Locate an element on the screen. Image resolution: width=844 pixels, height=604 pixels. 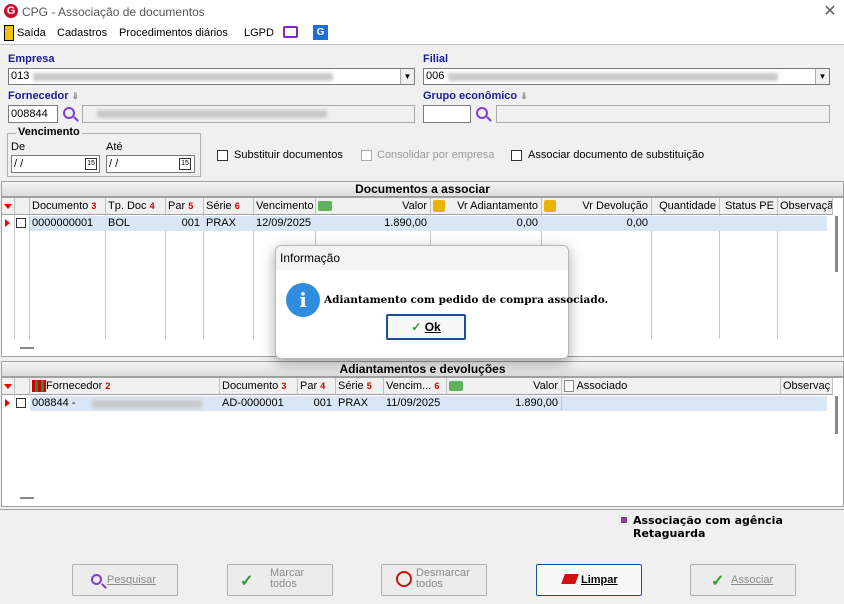
legend-panel: Associação com agência Retaguarda is located at coordinates (422, 532).